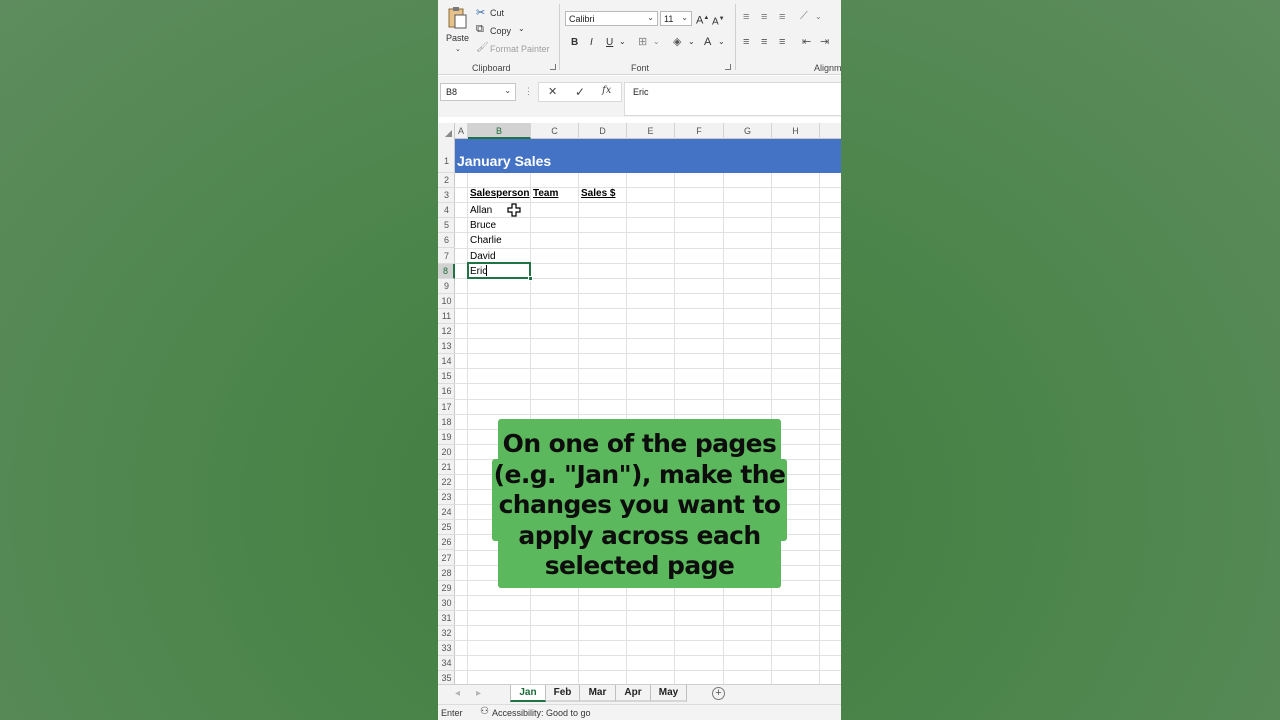  What do you see at coordinates (796, 131) in the screenshot?
I see `column-header-h: H` at bounding box center [796, 131].